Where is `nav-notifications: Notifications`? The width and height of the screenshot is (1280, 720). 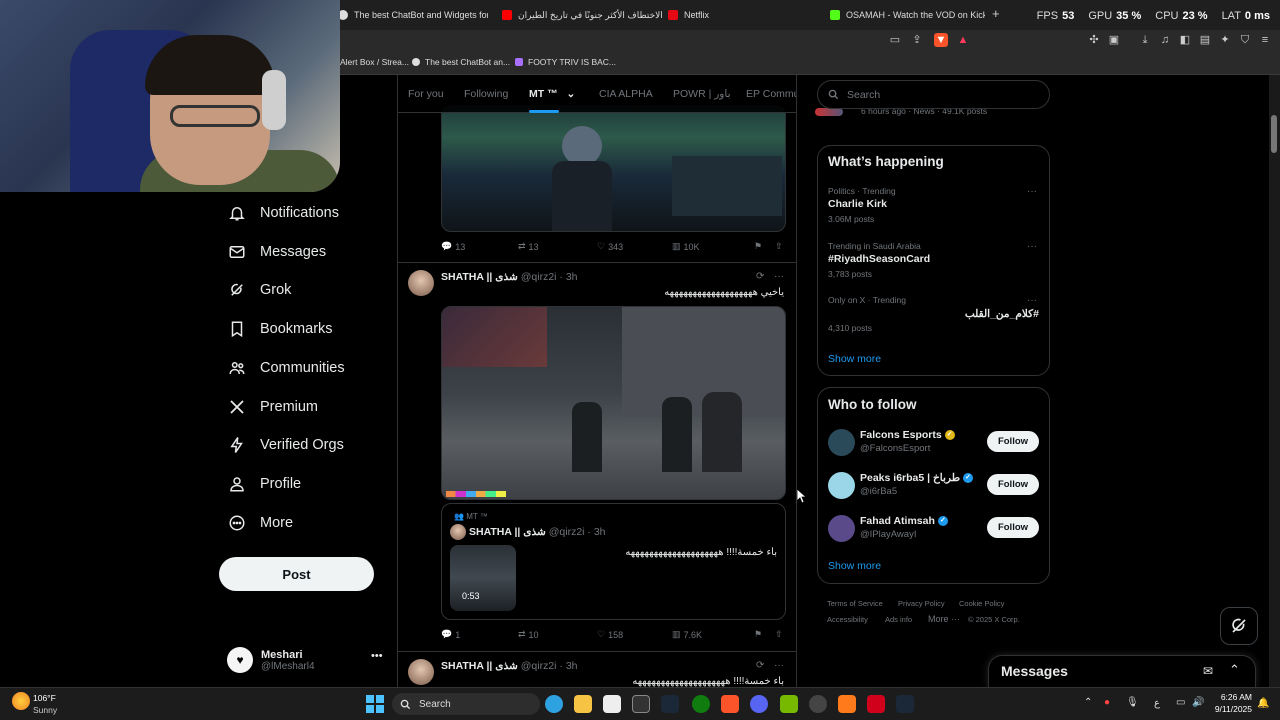
nav-notifications: Notifications is located at coordinates (283, 213).